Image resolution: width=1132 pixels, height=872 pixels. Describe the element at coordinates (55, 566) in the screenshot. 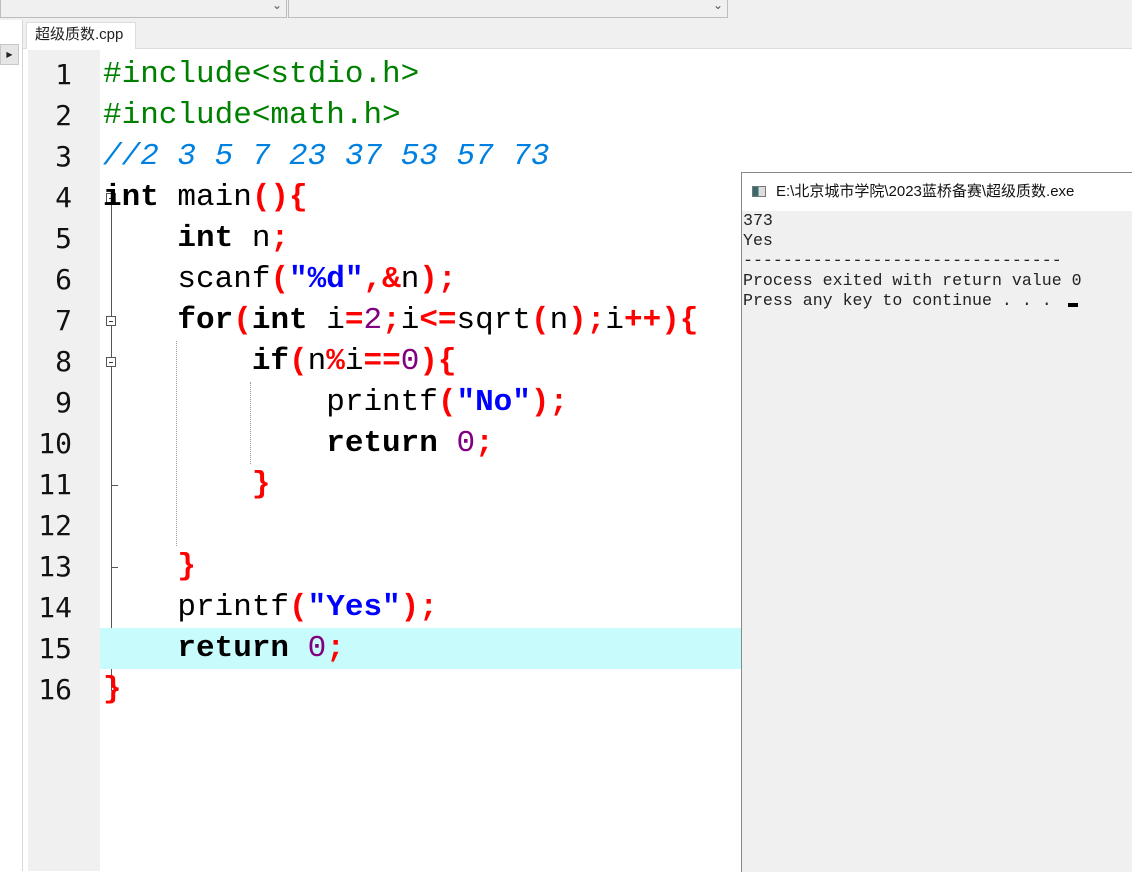

I see `line-number: 13` at that location.